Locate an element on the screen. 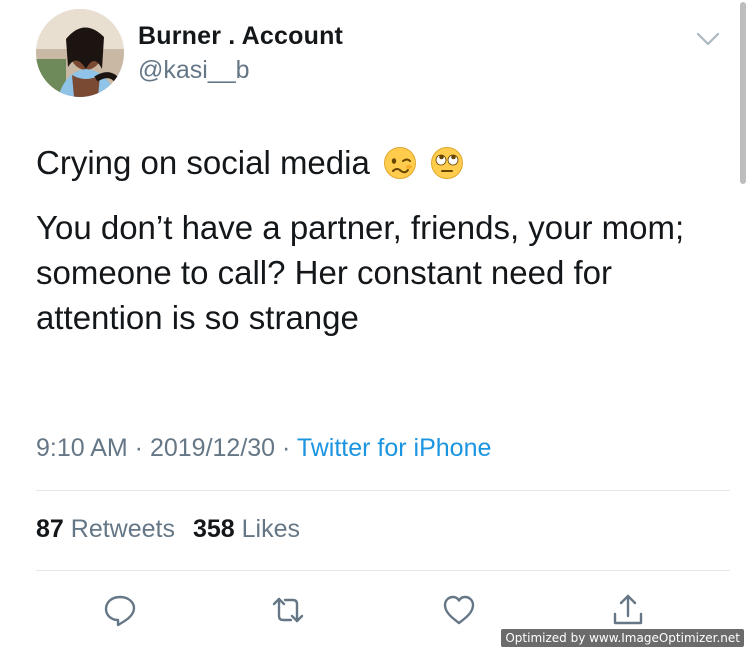  retweets-stat: 87 Retweets is located at coordinates (105, 529).